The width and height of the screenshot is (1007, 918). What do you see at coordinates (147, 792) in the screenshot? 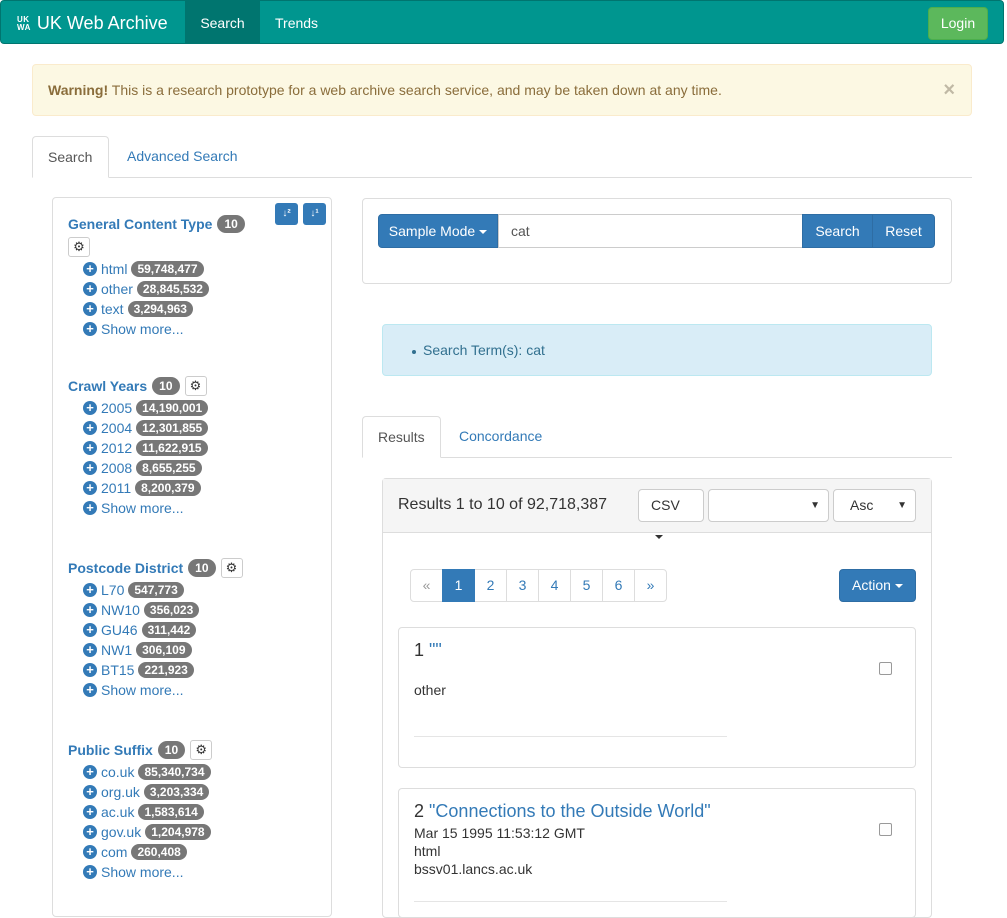
I see `list-item: + org.uk 3,203,334` at bounding box center [147, 792].